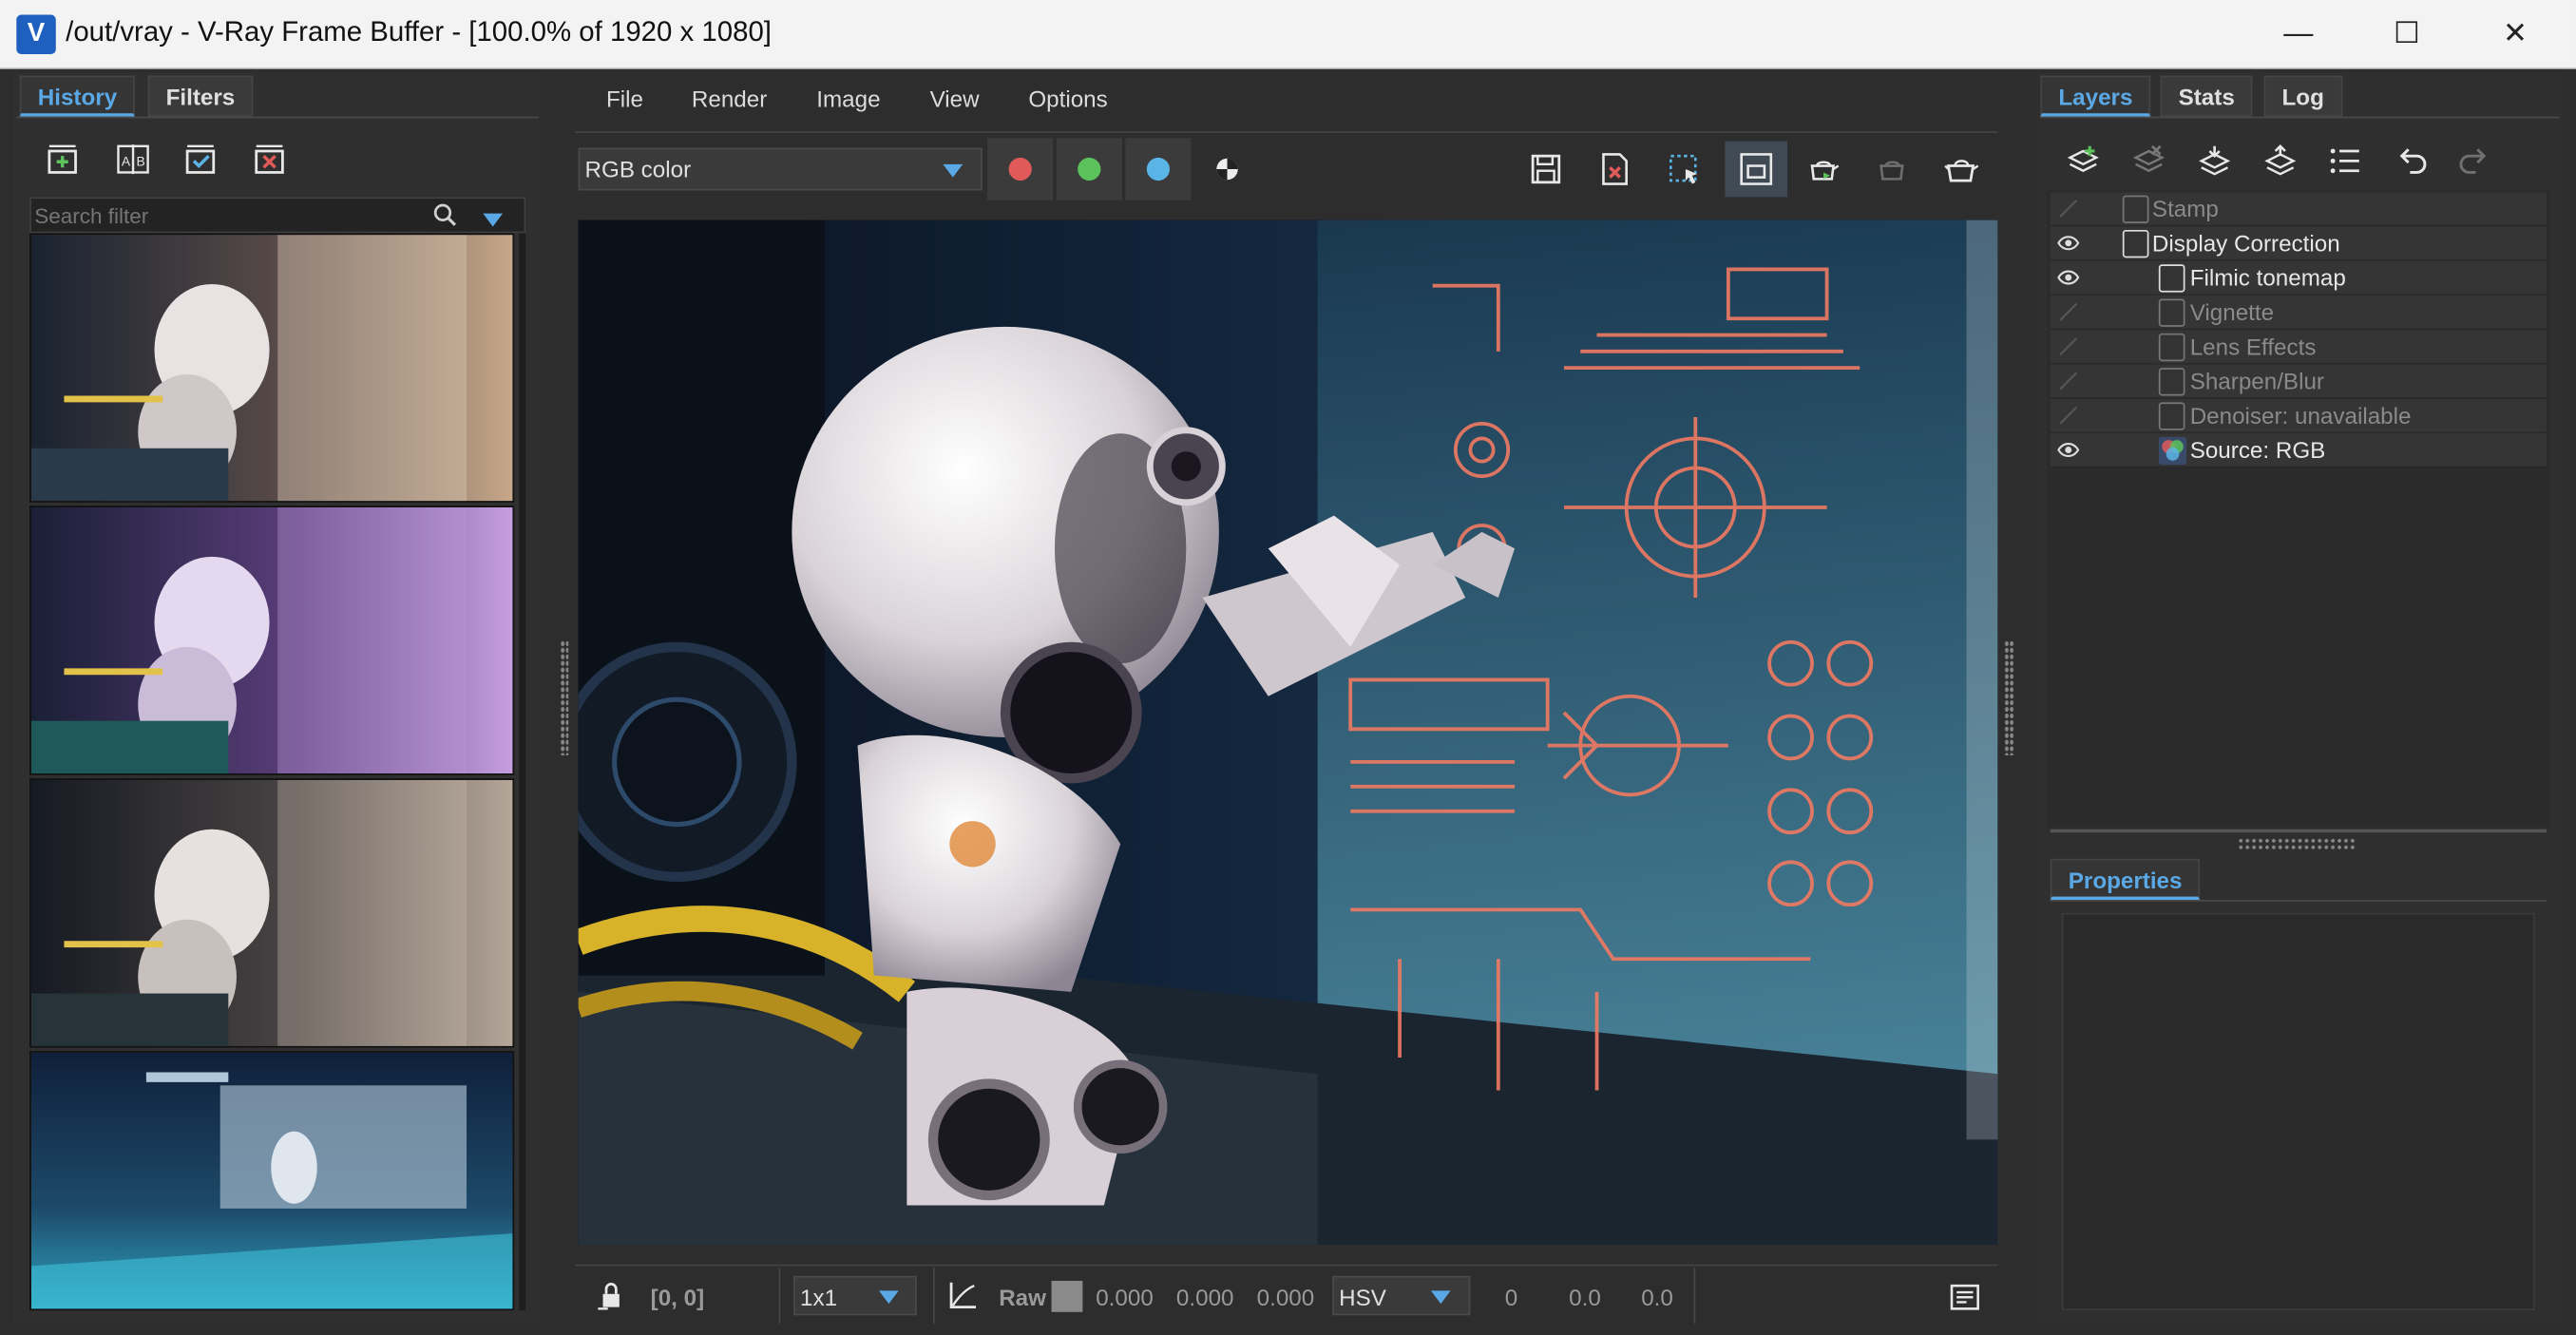  I want to click on sample-size-select: 1x1, so click(855, 1295).